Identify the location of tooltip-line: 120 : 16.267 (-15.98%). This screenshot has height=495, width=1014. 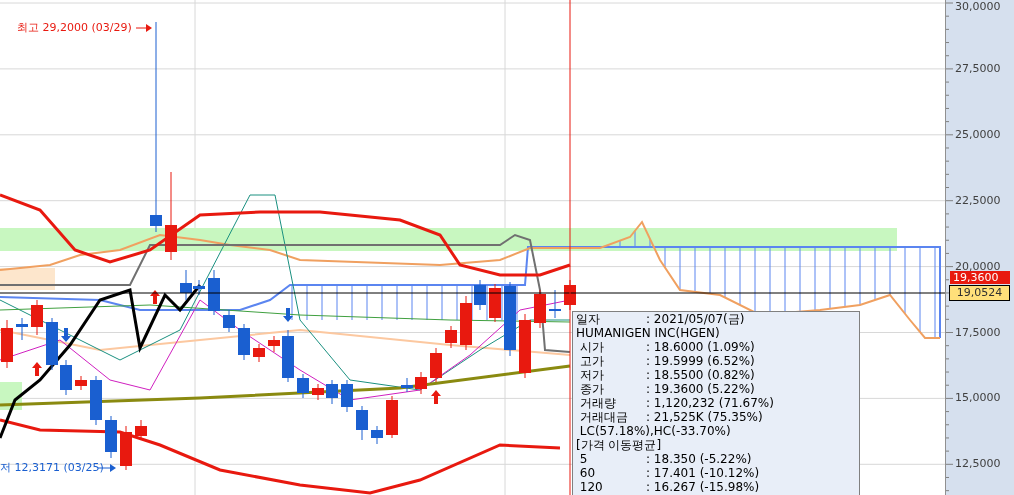
(669, 487).